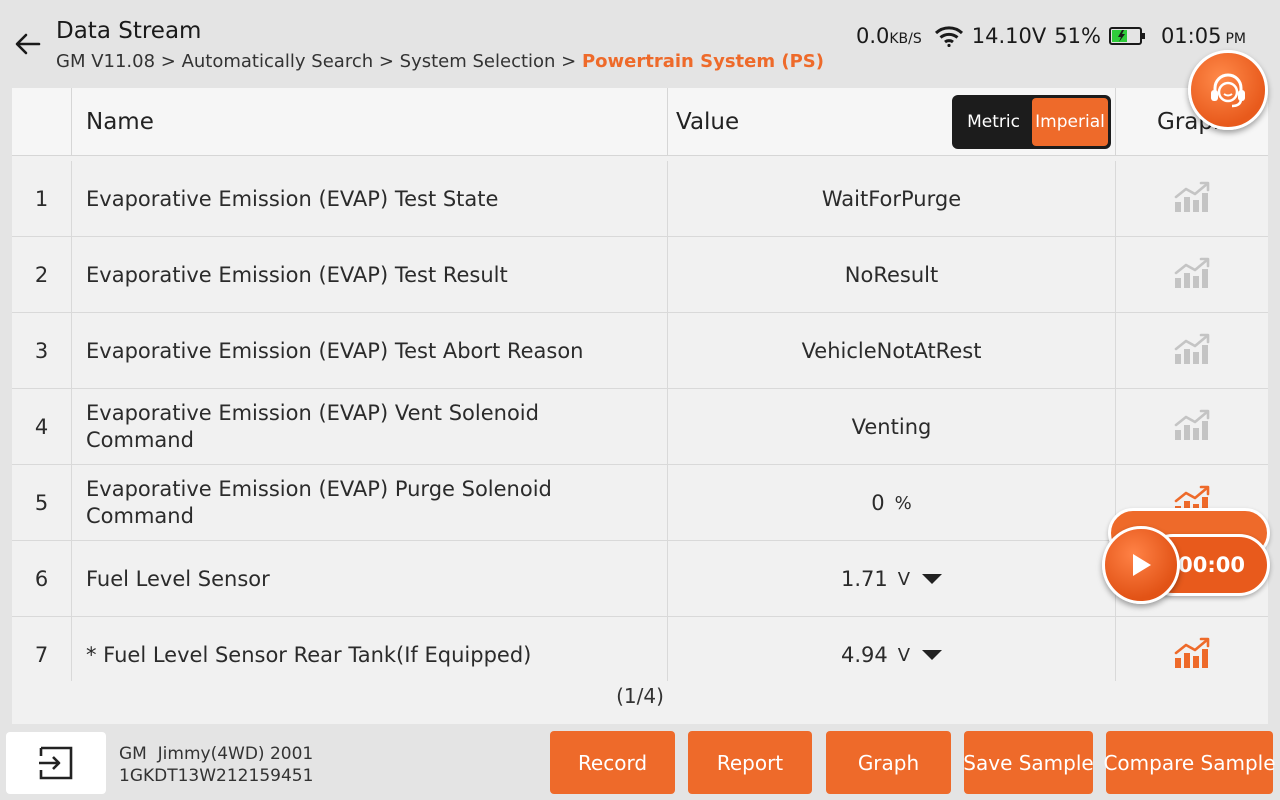 The height and width of the screenshot is (800, 1280). Describe the element at coordinates (370, 579) in the screenshot. I see `row-name: Fuel Level Sensor` at that location.